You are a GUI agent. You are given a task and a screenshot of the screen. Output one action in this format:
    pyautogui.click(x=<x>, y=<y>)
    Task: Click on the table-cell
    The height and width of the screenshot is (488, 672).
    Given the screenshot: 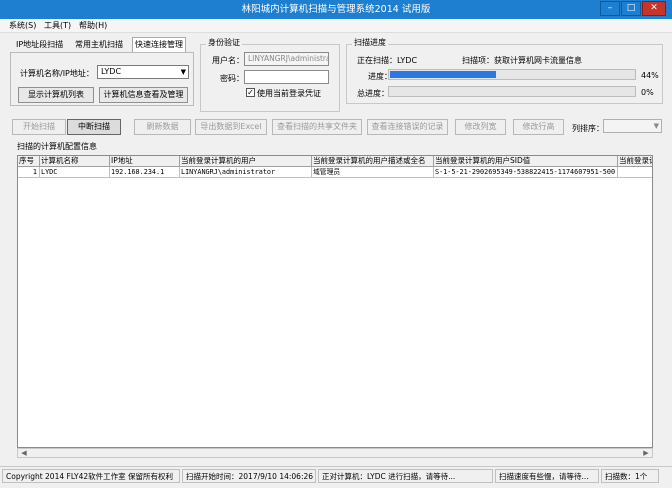 What is the action you would take?
    pyautogui.click(x=635, y=172)
    